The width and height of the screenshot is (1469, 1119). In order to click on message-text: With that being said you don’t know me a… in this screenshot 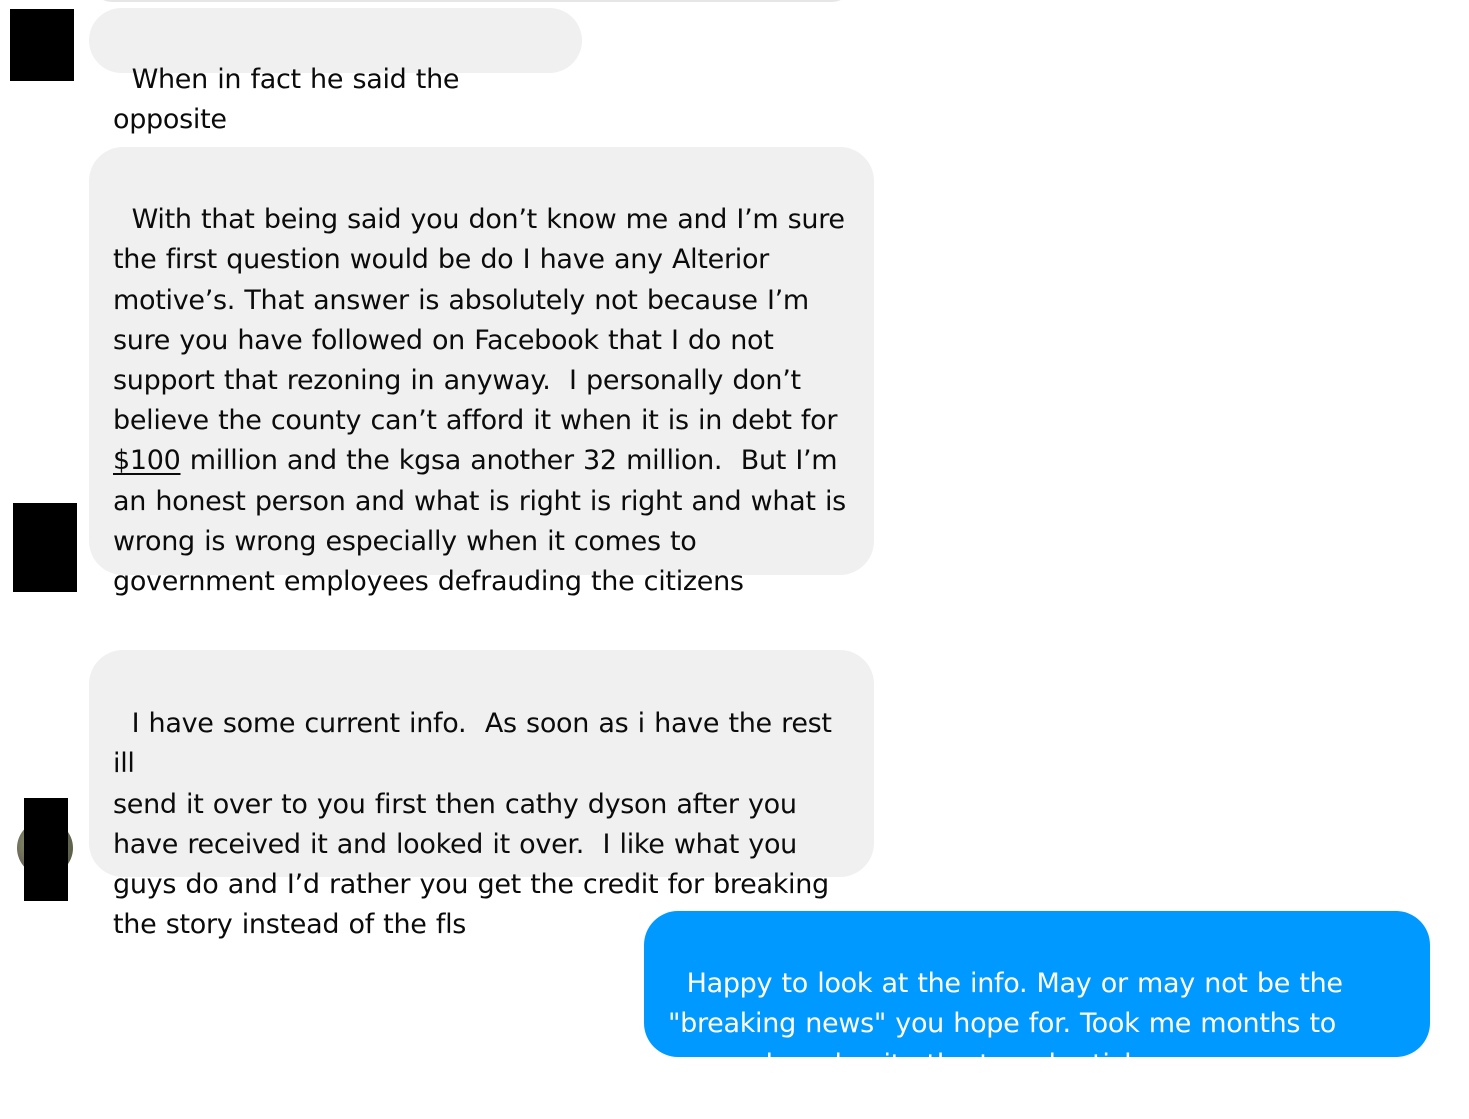, I will do `click(479, 320)`.